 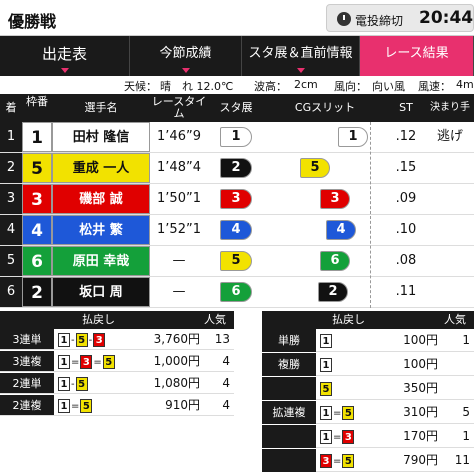 What do you see at coordinates (406, 291) in the screenshot?
I see `st-value: .11` at bounding box center [406, 291].